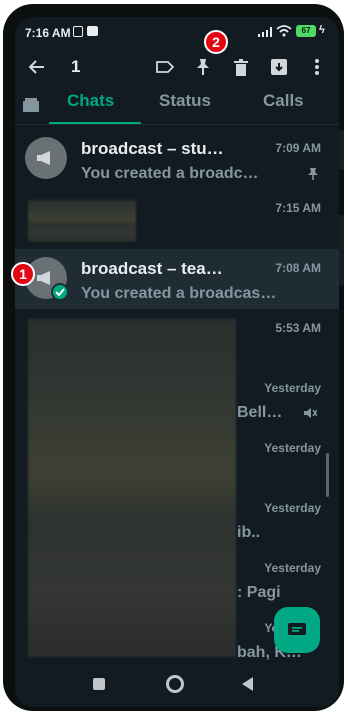 The width and height of the screenshot is (348, 717). I want to click on archive-icon, so click(279, 67).